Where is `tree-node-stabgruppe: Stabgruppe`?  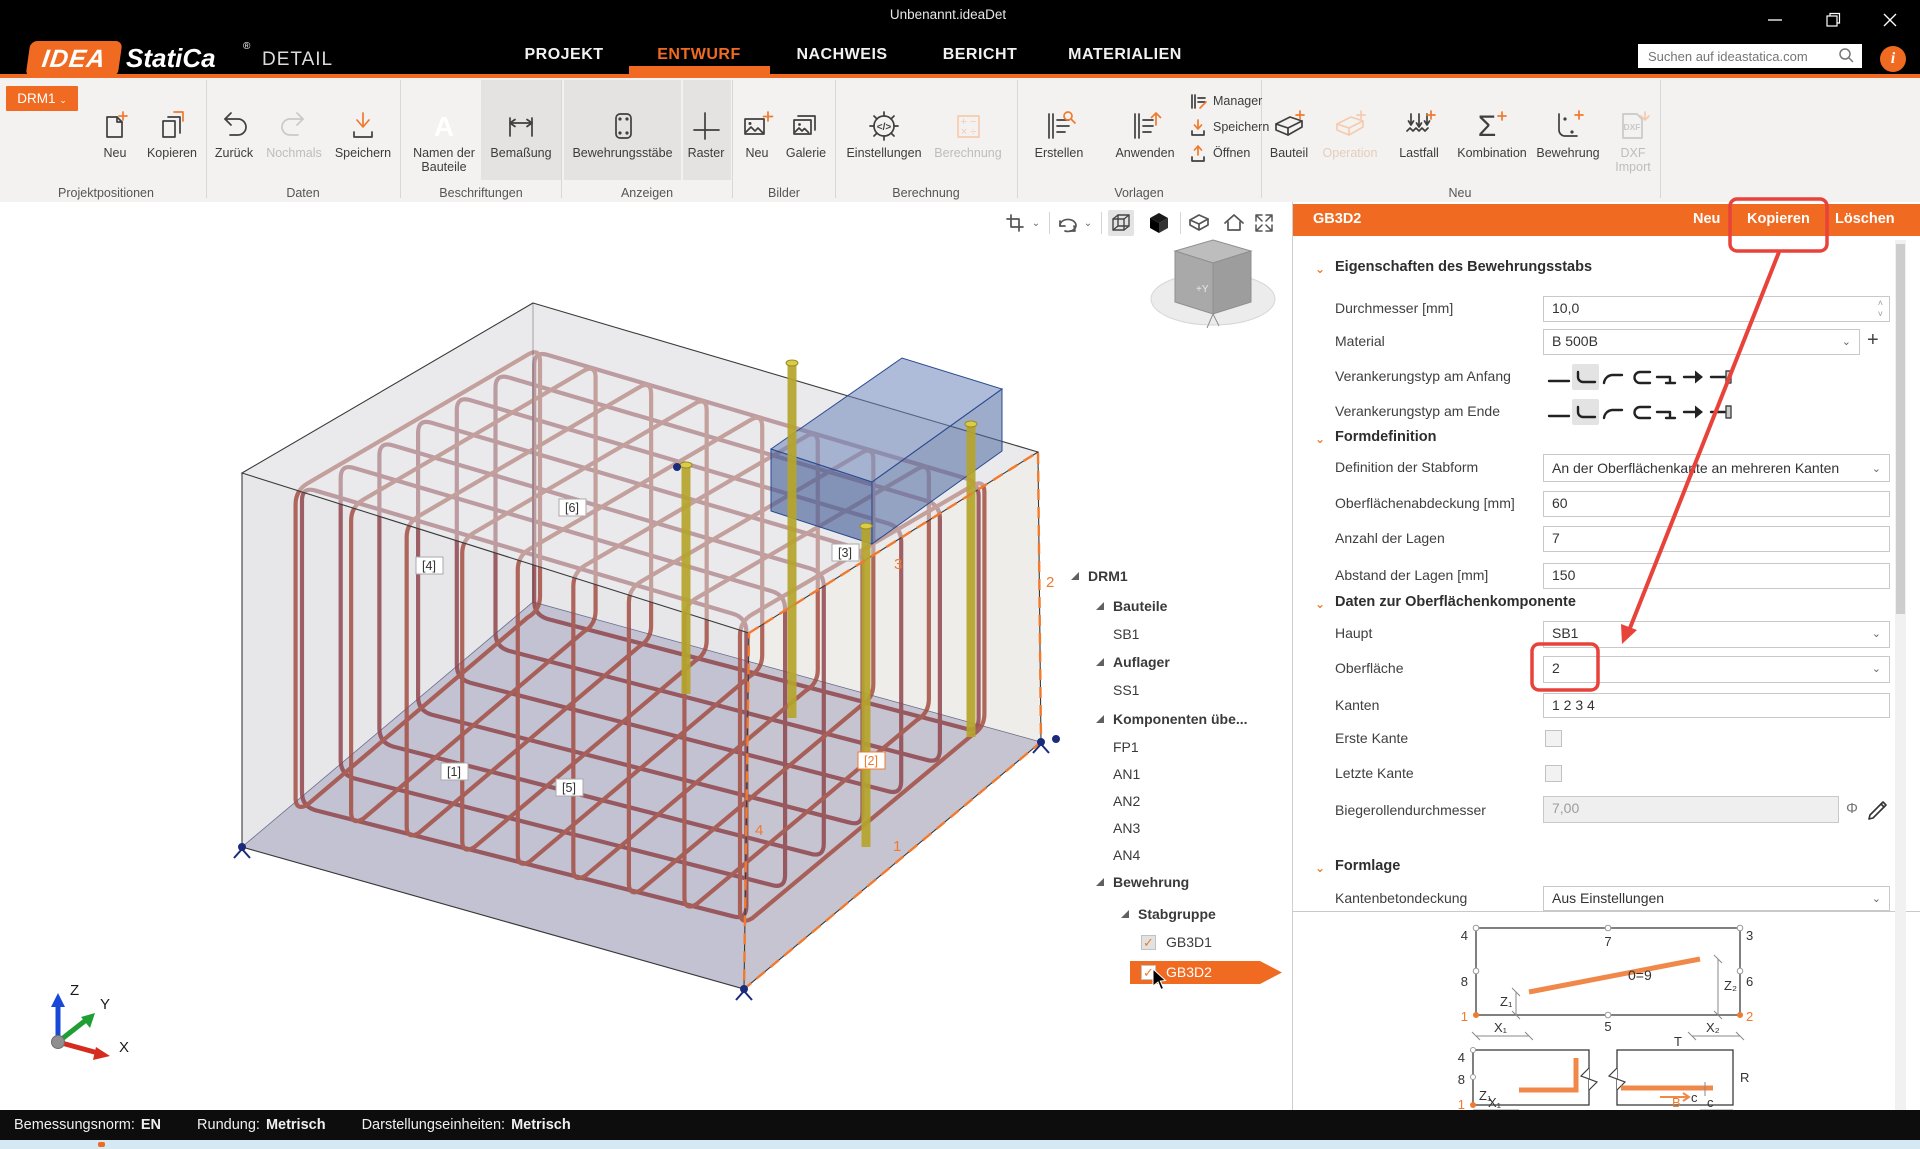
tree-node-stabgruppe: Stabgruppe is located at coordinates (1177, 914).